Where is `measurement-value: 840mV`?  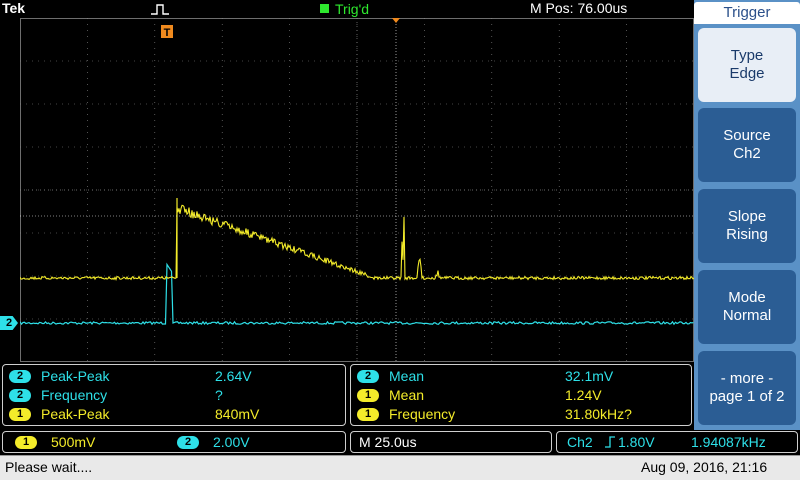
measurement-value: 840mV is located at coordinates (237, 414).